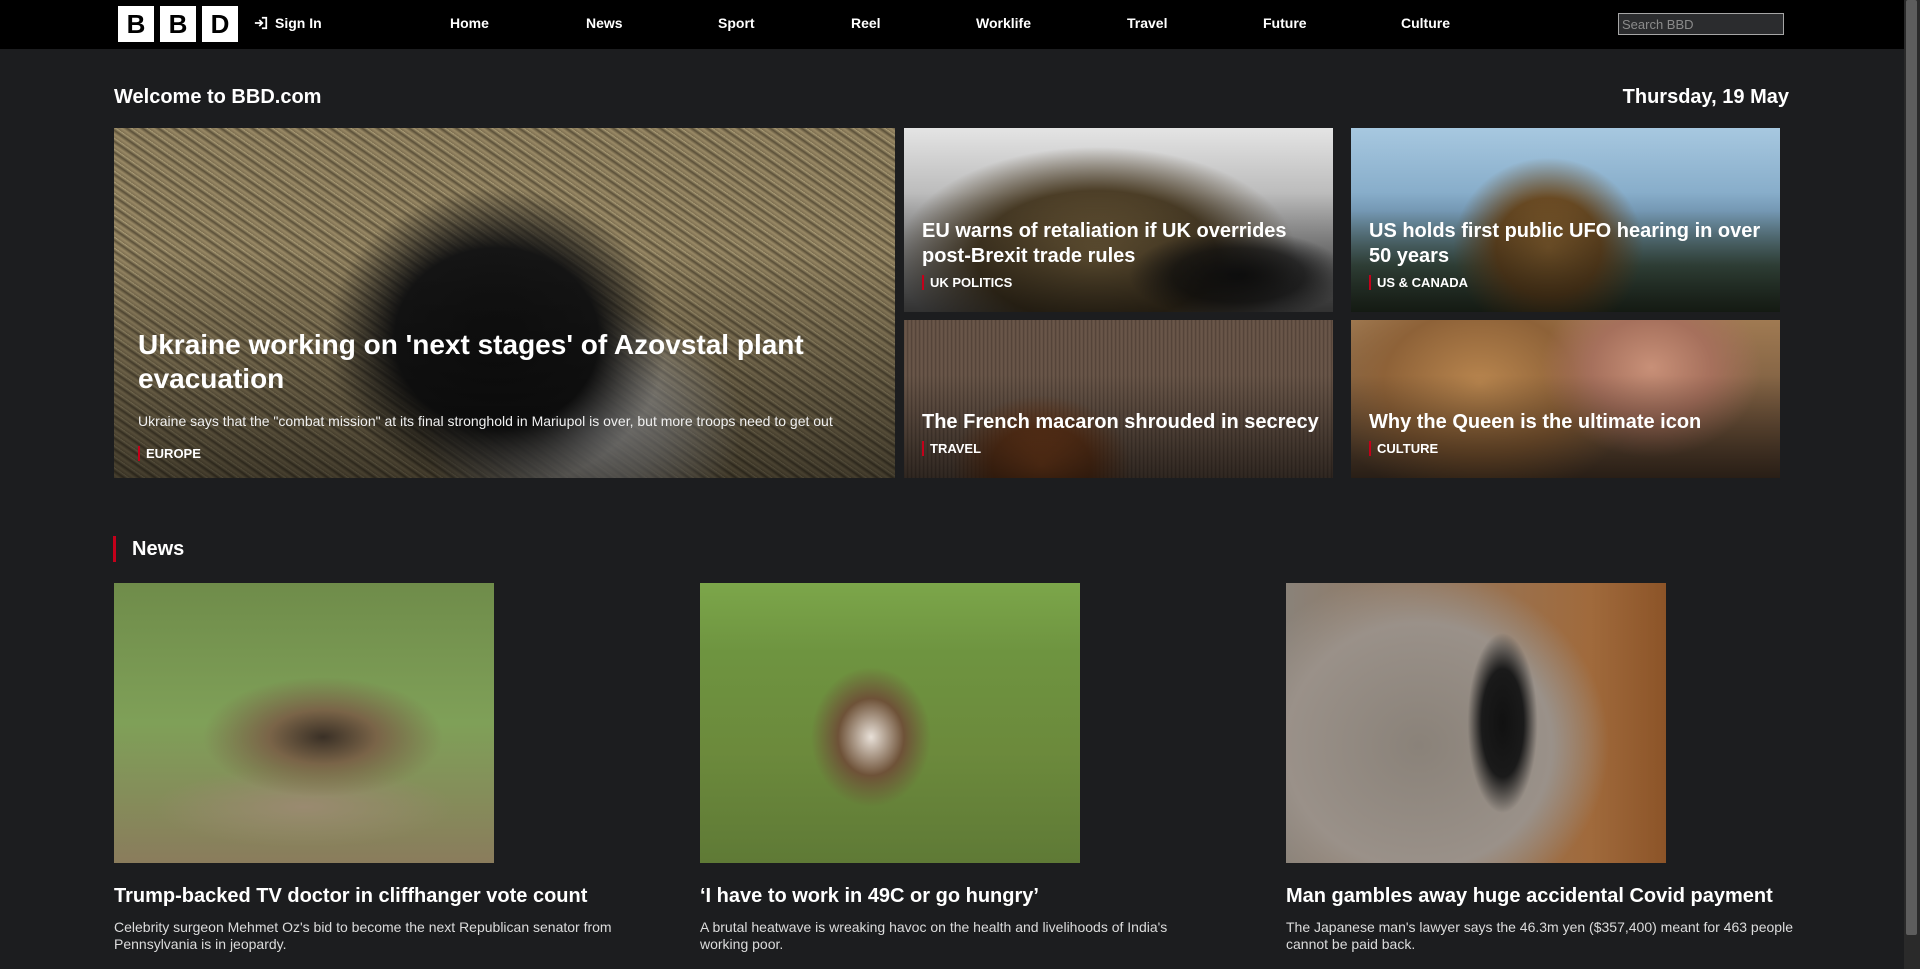  I want to click on sign-in-link: Sign In, so click(288, 23).